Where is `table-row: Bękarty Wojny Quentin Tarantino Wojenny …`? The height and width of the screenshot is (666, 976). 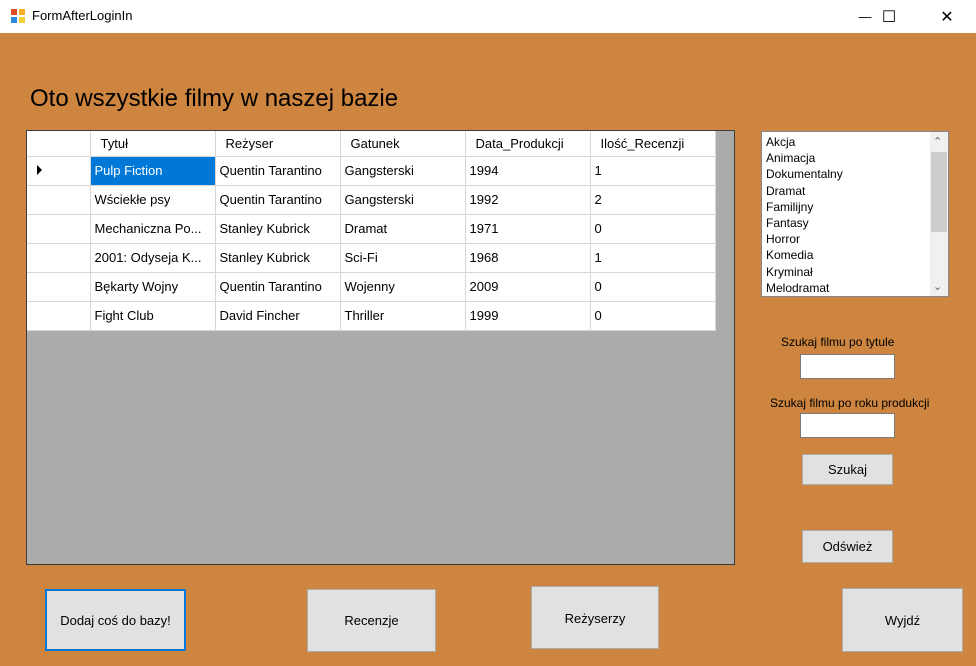
table-row: Bękarty Wojny Quentin Tarantino Wojenny … is located at coordinates (371, 287).